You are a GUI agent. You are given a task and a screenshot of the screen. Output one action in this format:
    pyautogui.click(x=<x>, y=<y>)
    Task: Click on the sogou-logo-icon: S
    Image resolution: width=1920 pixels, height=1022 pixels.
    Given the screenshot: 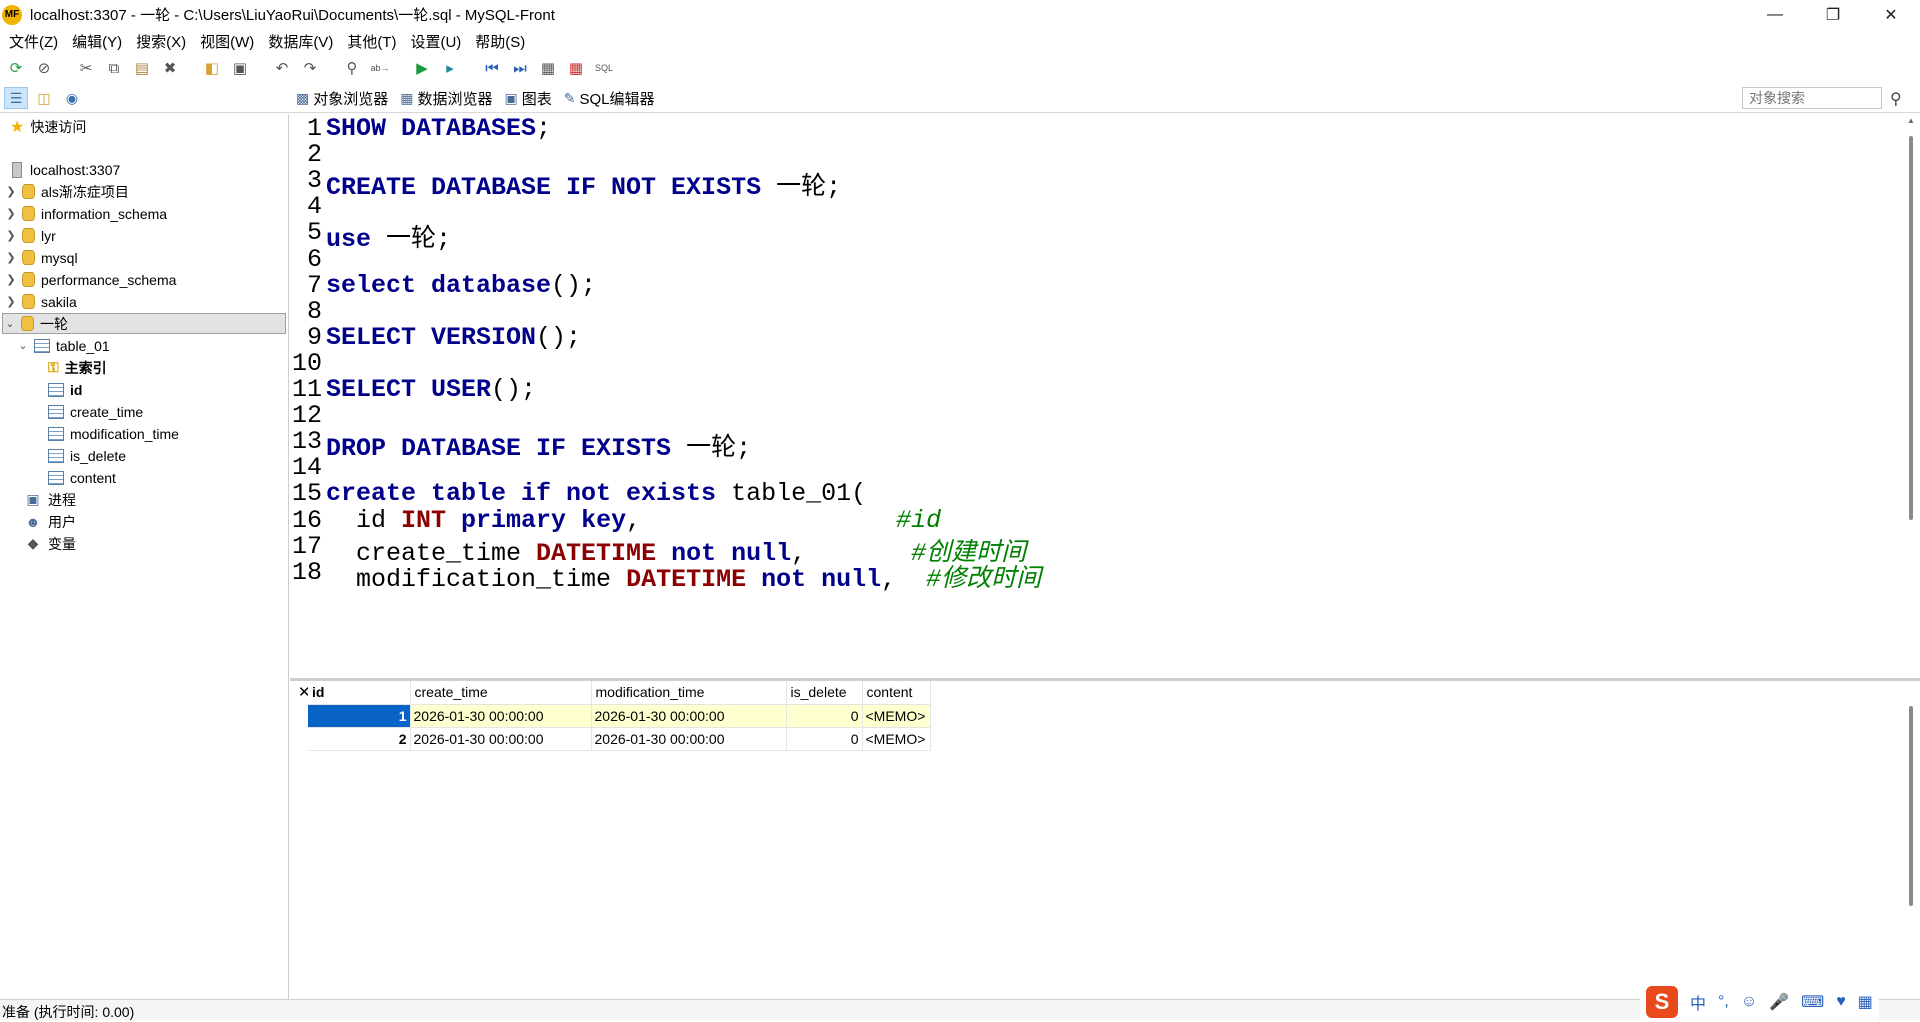 What is the action you would take?
    pyautogui.click(x=1662, y=1002)
    